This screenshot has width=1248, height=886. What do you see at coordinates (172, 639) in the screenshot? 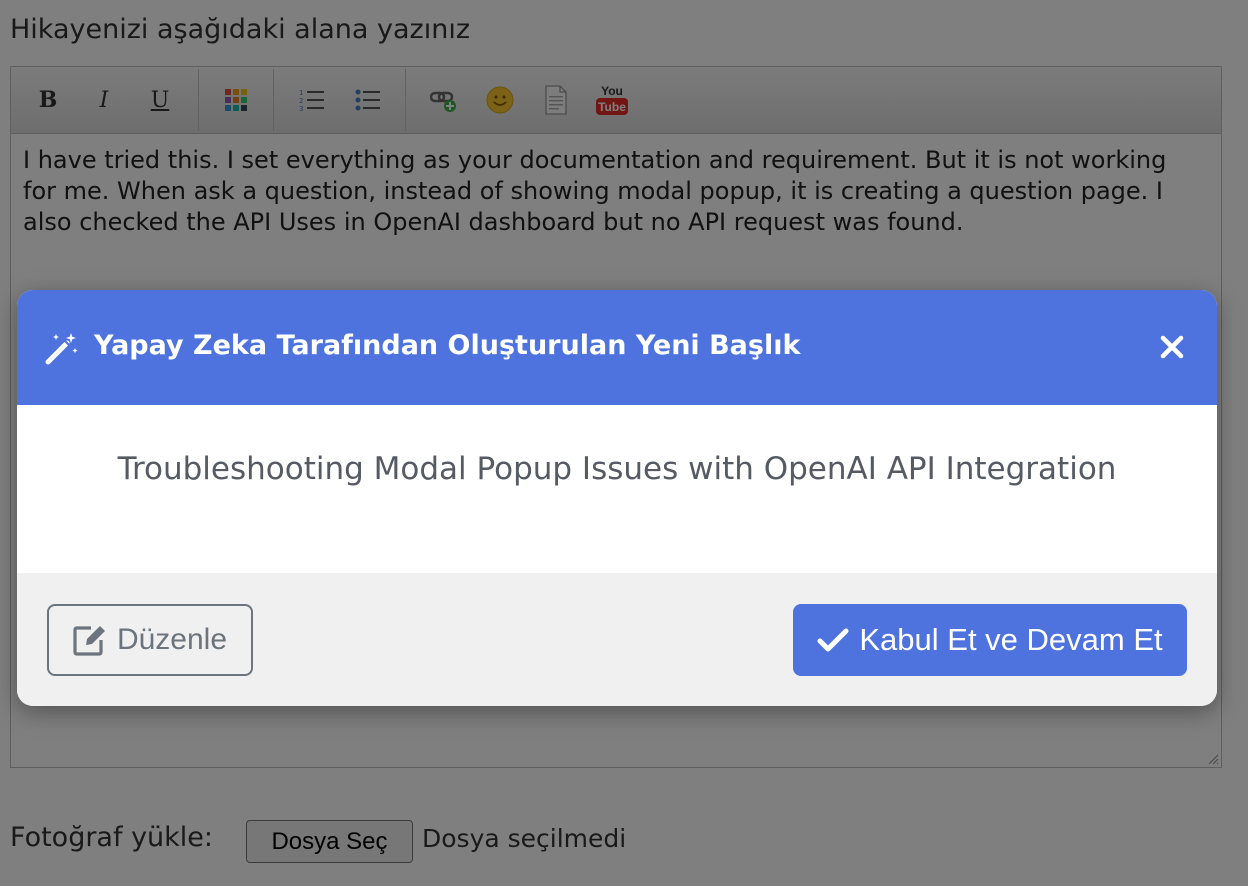
I see `edit-button-label: Düzenle` at bounding box center [172, 639].